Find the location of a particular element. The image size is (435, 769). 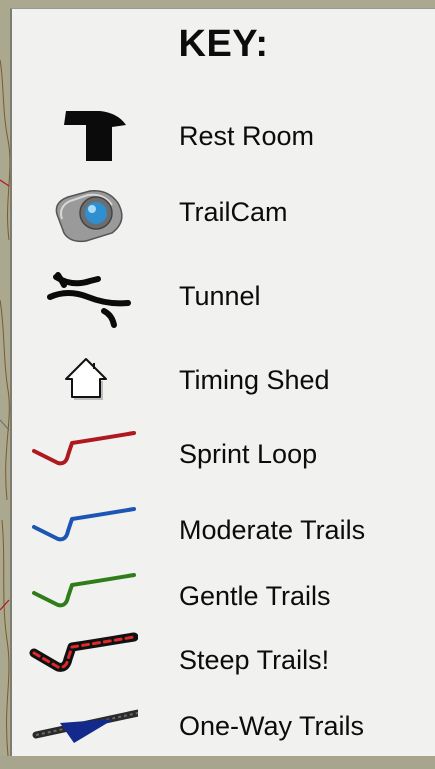

key-label-tunnel: Tunnel is located at coordinates (220, 296).